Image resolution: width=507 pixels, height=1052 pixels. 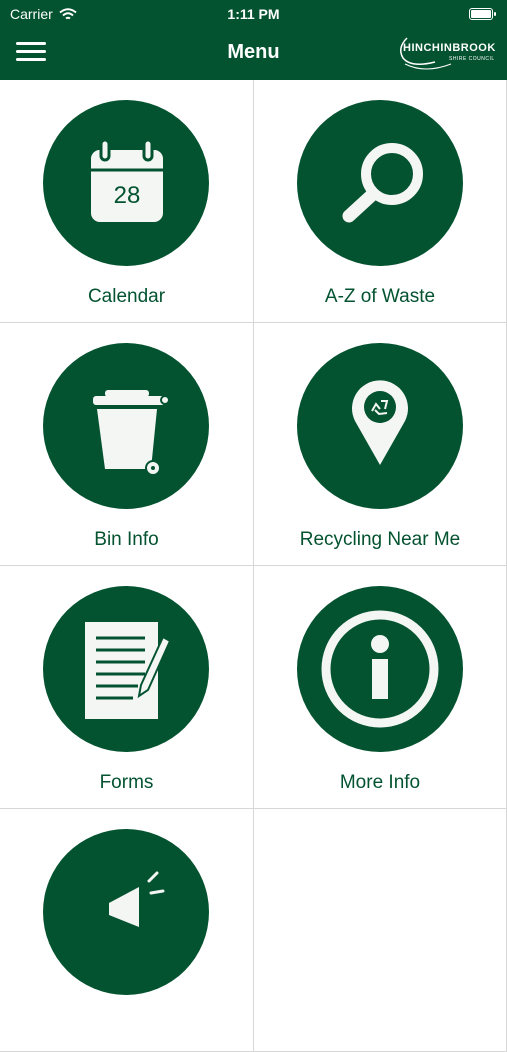 I want to click on calendar-day-number: 28, so click(x=127, y=195).